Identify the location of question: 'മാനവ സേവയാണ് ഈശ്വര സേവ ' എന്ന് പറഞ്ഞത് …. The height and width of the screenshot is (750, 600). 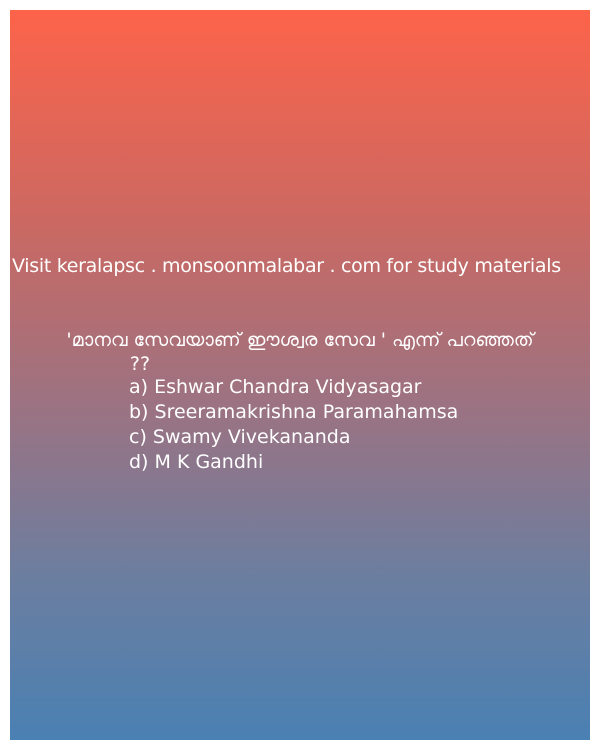
(300, 352).